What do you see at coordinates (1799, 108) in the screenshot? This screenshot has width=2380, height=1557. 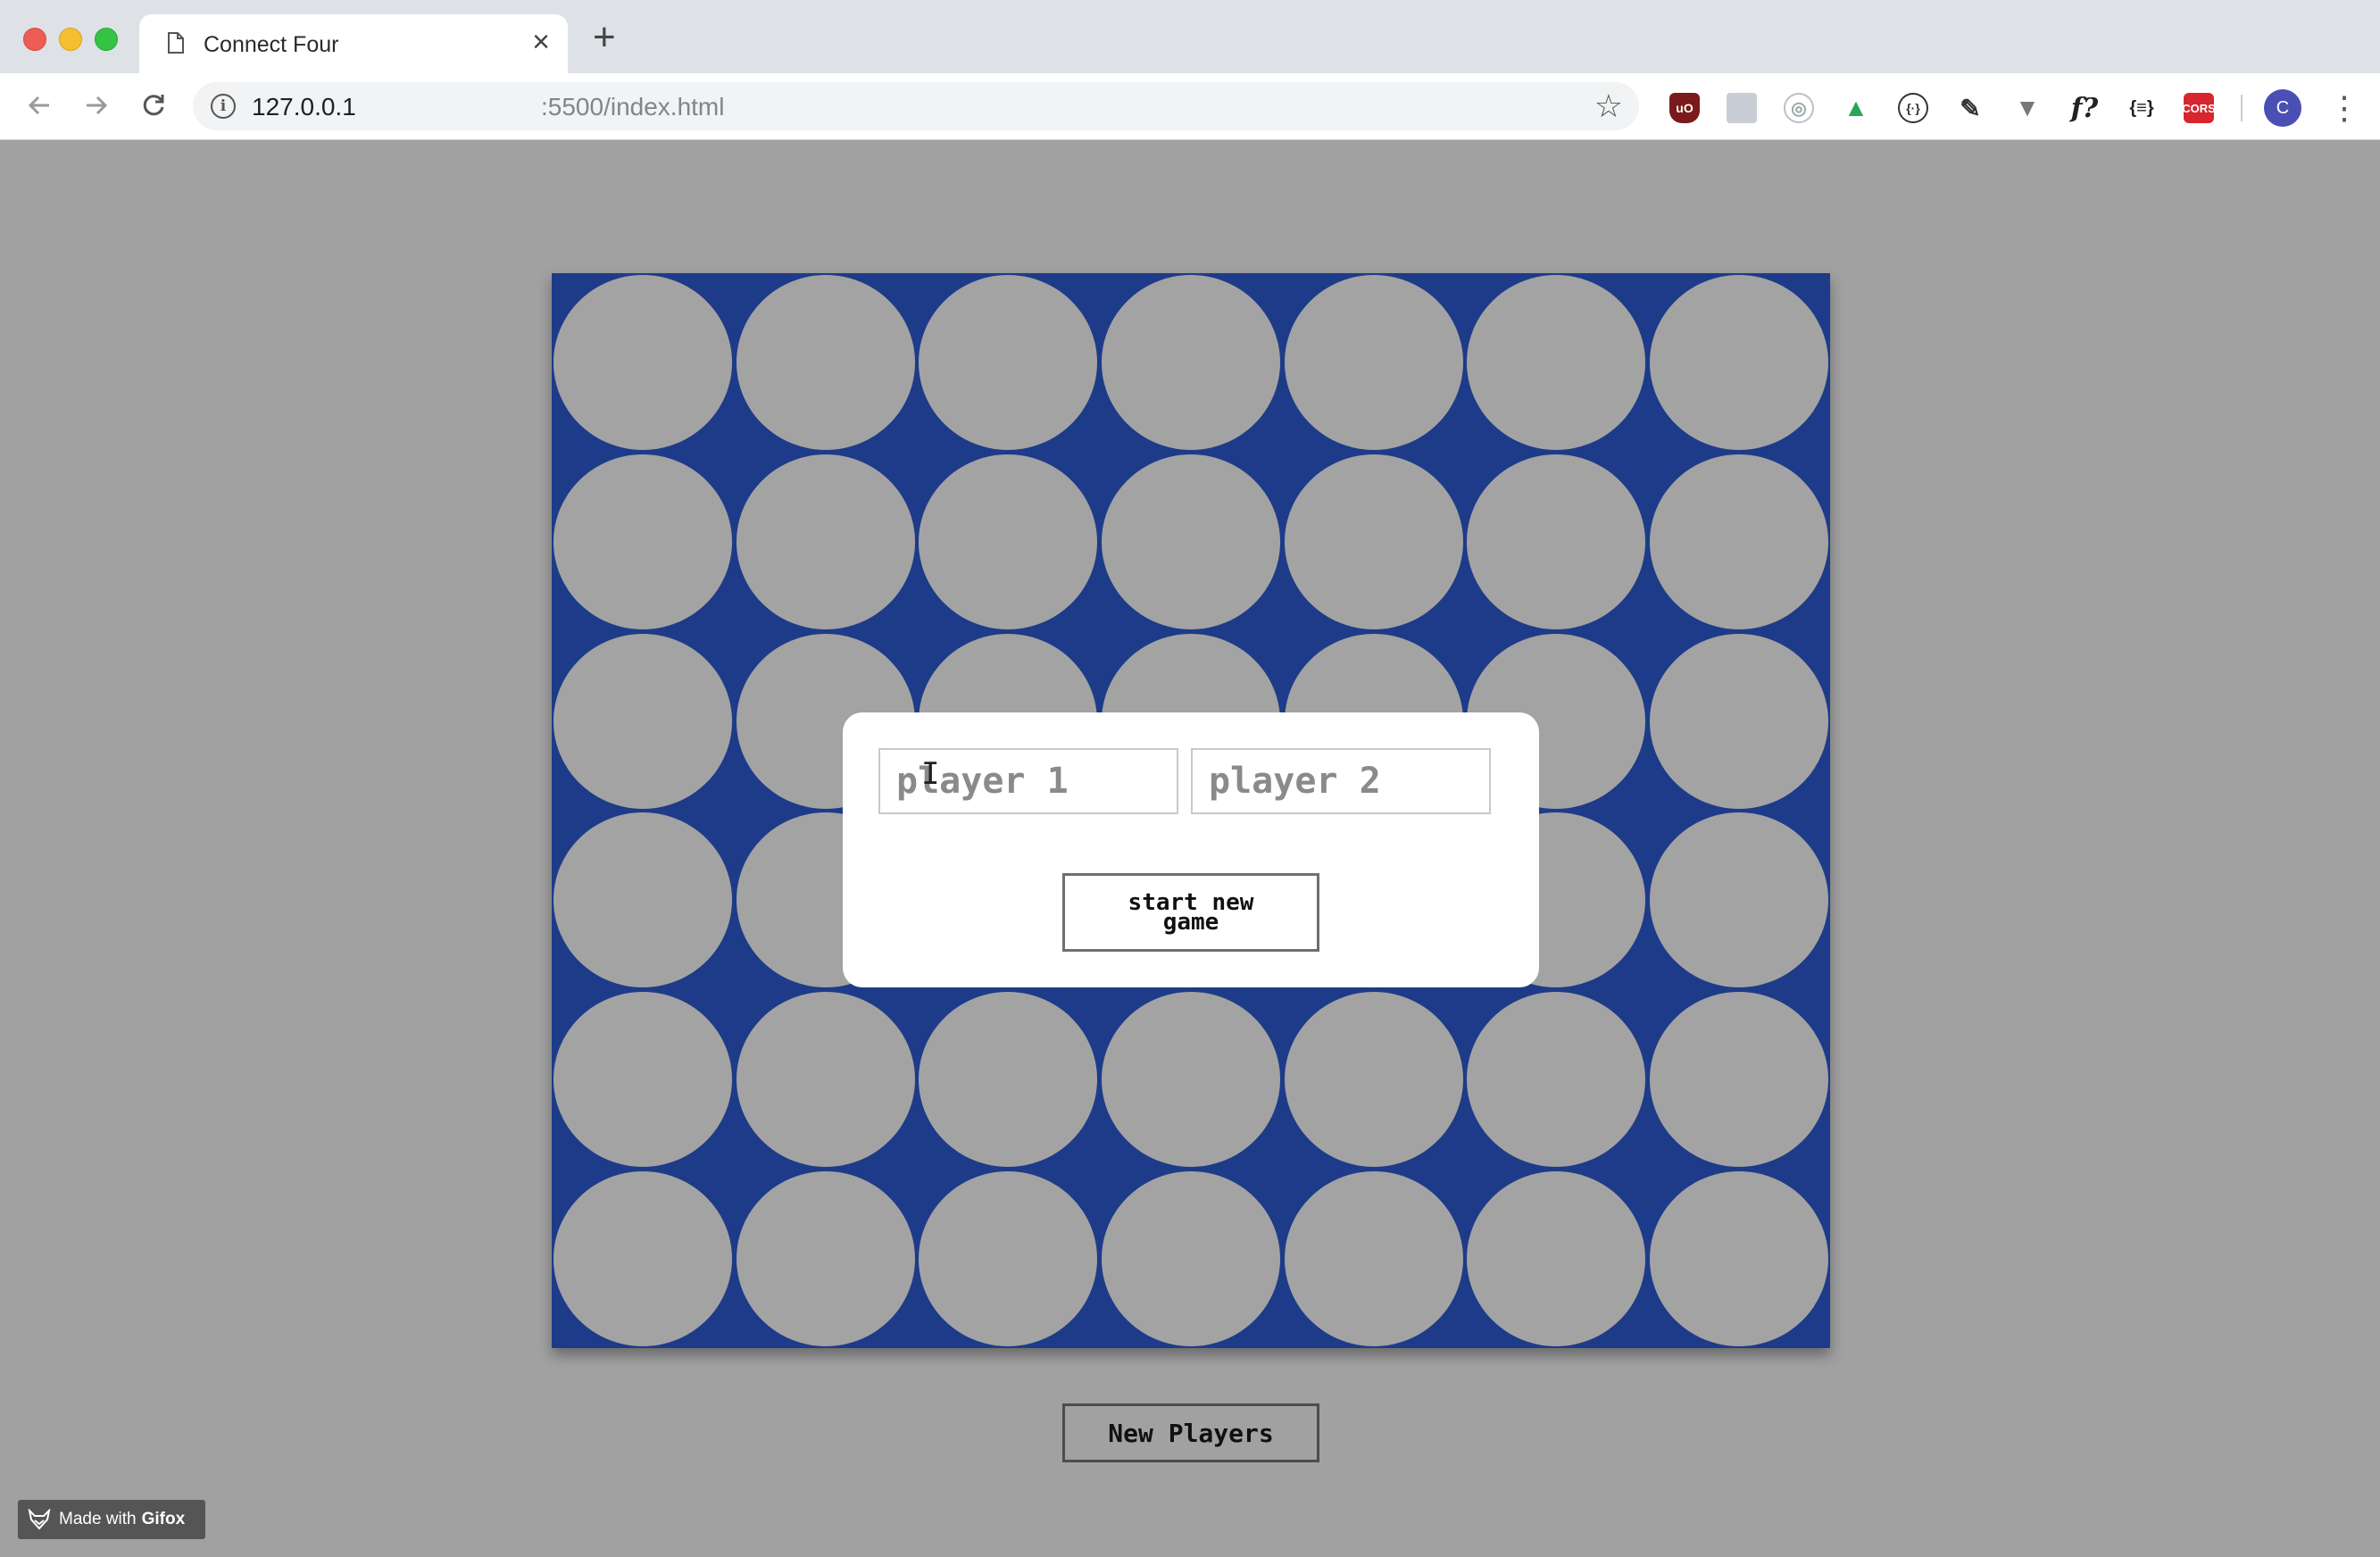 I see `react-devtools-icon: ◎` at bounding box center [1799, 108].